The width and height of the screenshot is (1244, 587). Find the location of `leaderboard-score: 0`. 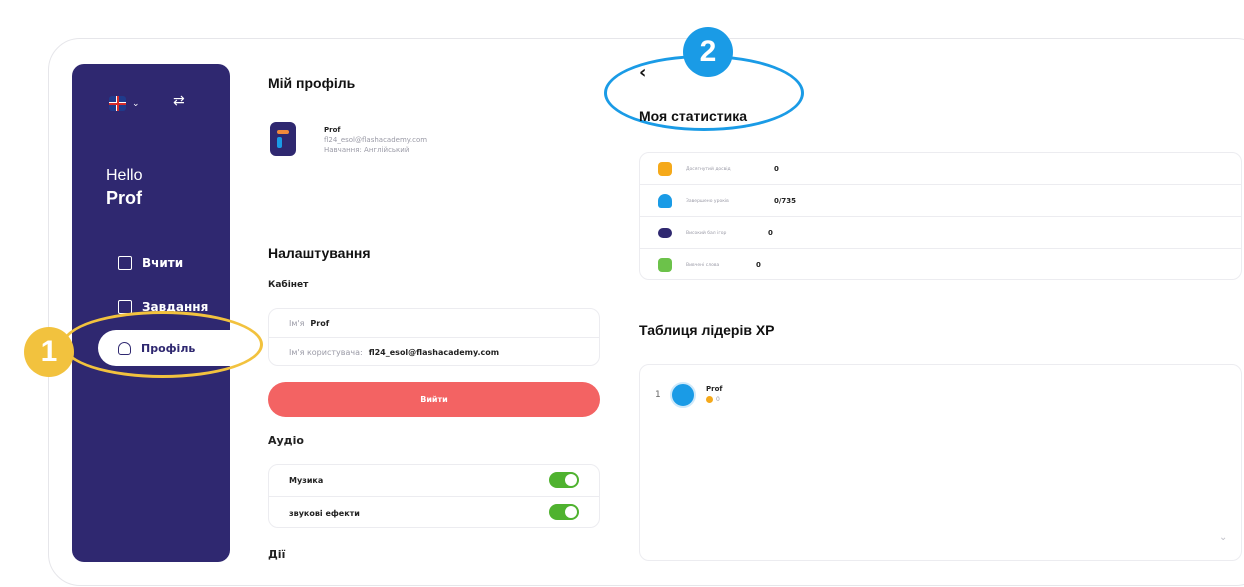

leaderboard-score: 0 is located at coordinates (713, 399).